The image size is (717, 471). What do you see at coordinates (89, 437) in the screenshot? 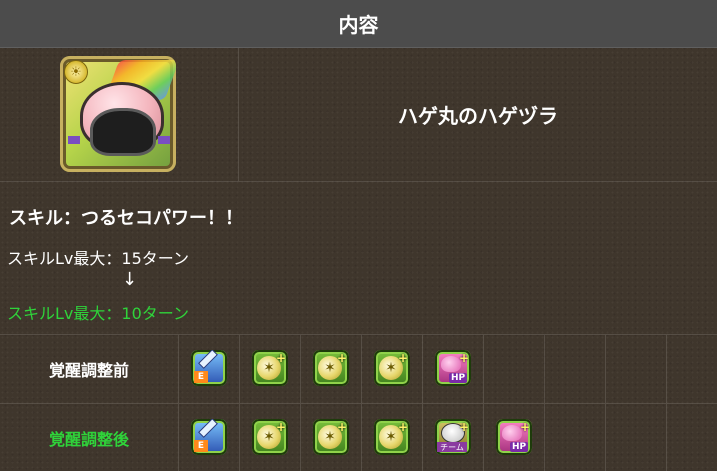
I see `awakening-label-after: 覚醒調整後` at bounding box center [89, 437].